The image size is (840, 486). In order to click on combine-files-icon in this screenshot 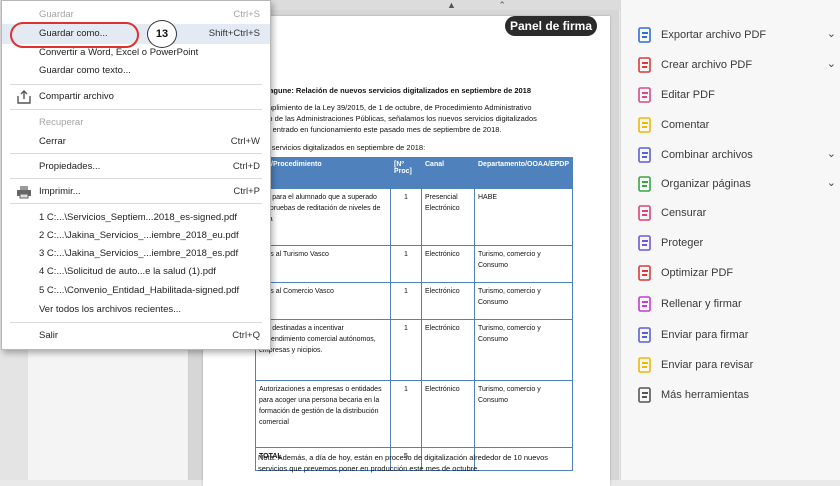, I will do `click(645, 155)`.